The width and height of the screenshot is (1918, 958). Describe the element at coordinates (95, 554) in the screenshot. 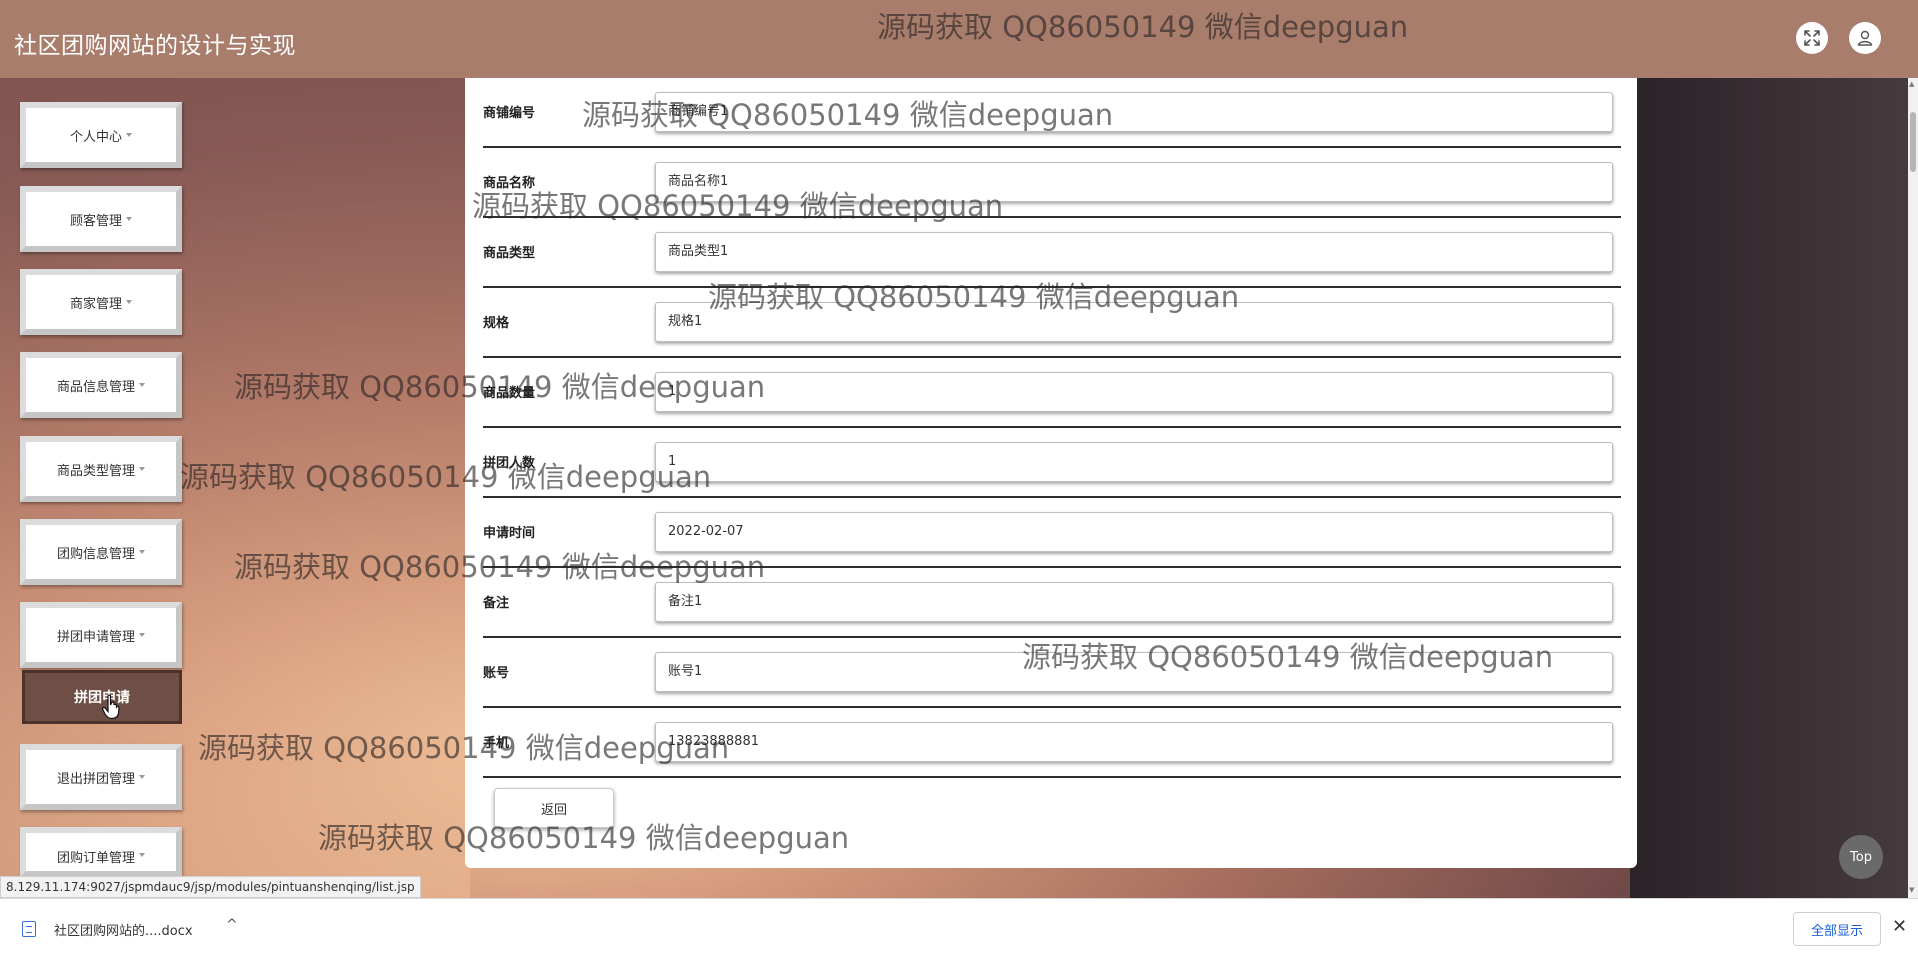

I see `sidebar-item-label: 团购信息管理` at that location.